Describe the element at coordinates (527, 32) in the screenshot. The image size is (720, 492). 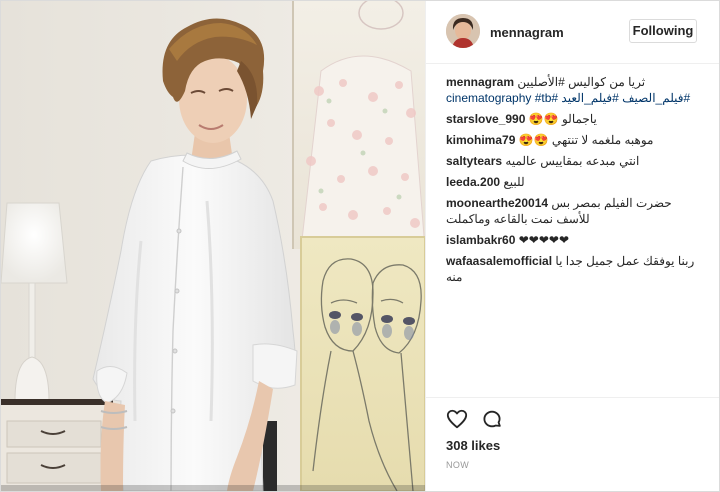
I see `post-author-username: mennagram` at that location.